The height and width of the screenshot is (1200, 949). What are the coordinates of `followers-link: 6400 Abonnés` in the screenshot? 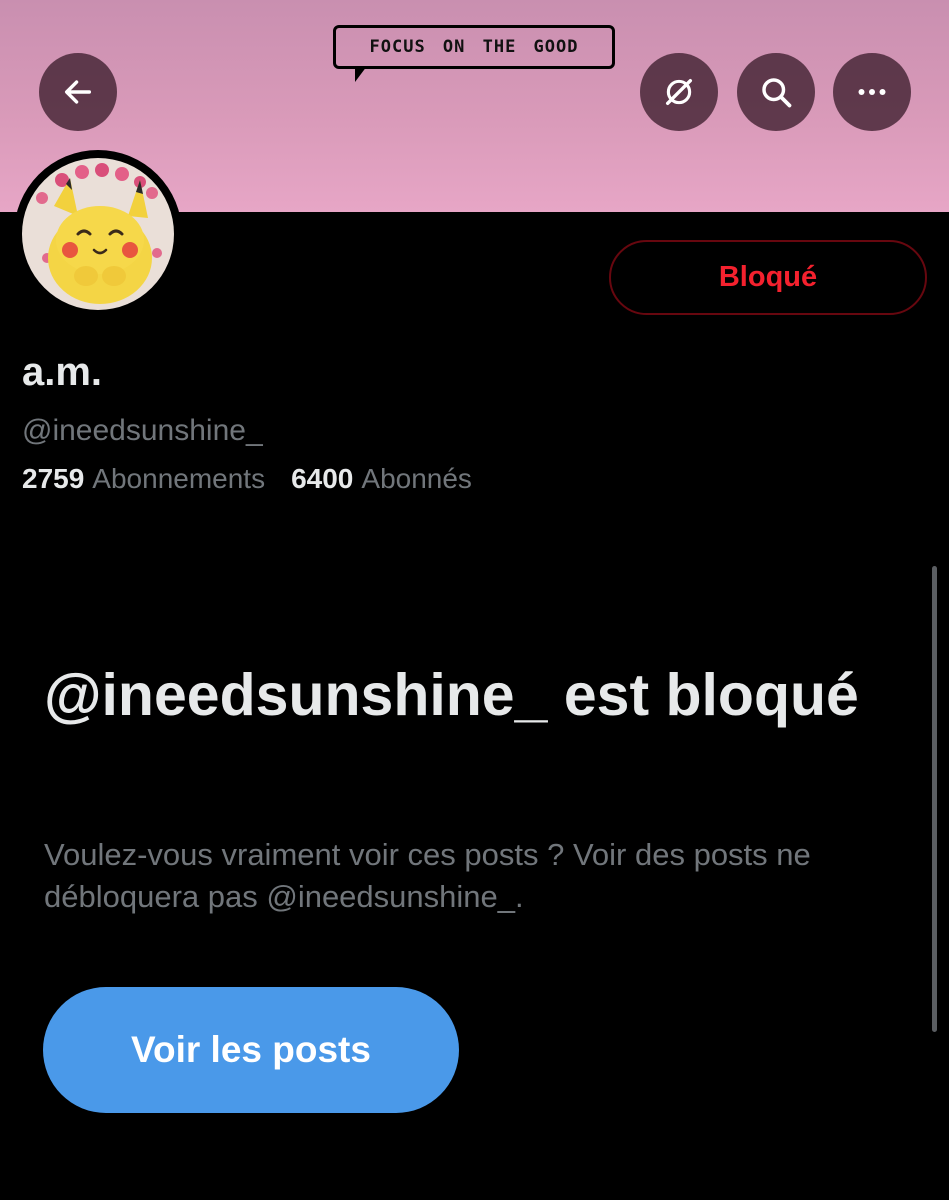 It's located at (381, 479).